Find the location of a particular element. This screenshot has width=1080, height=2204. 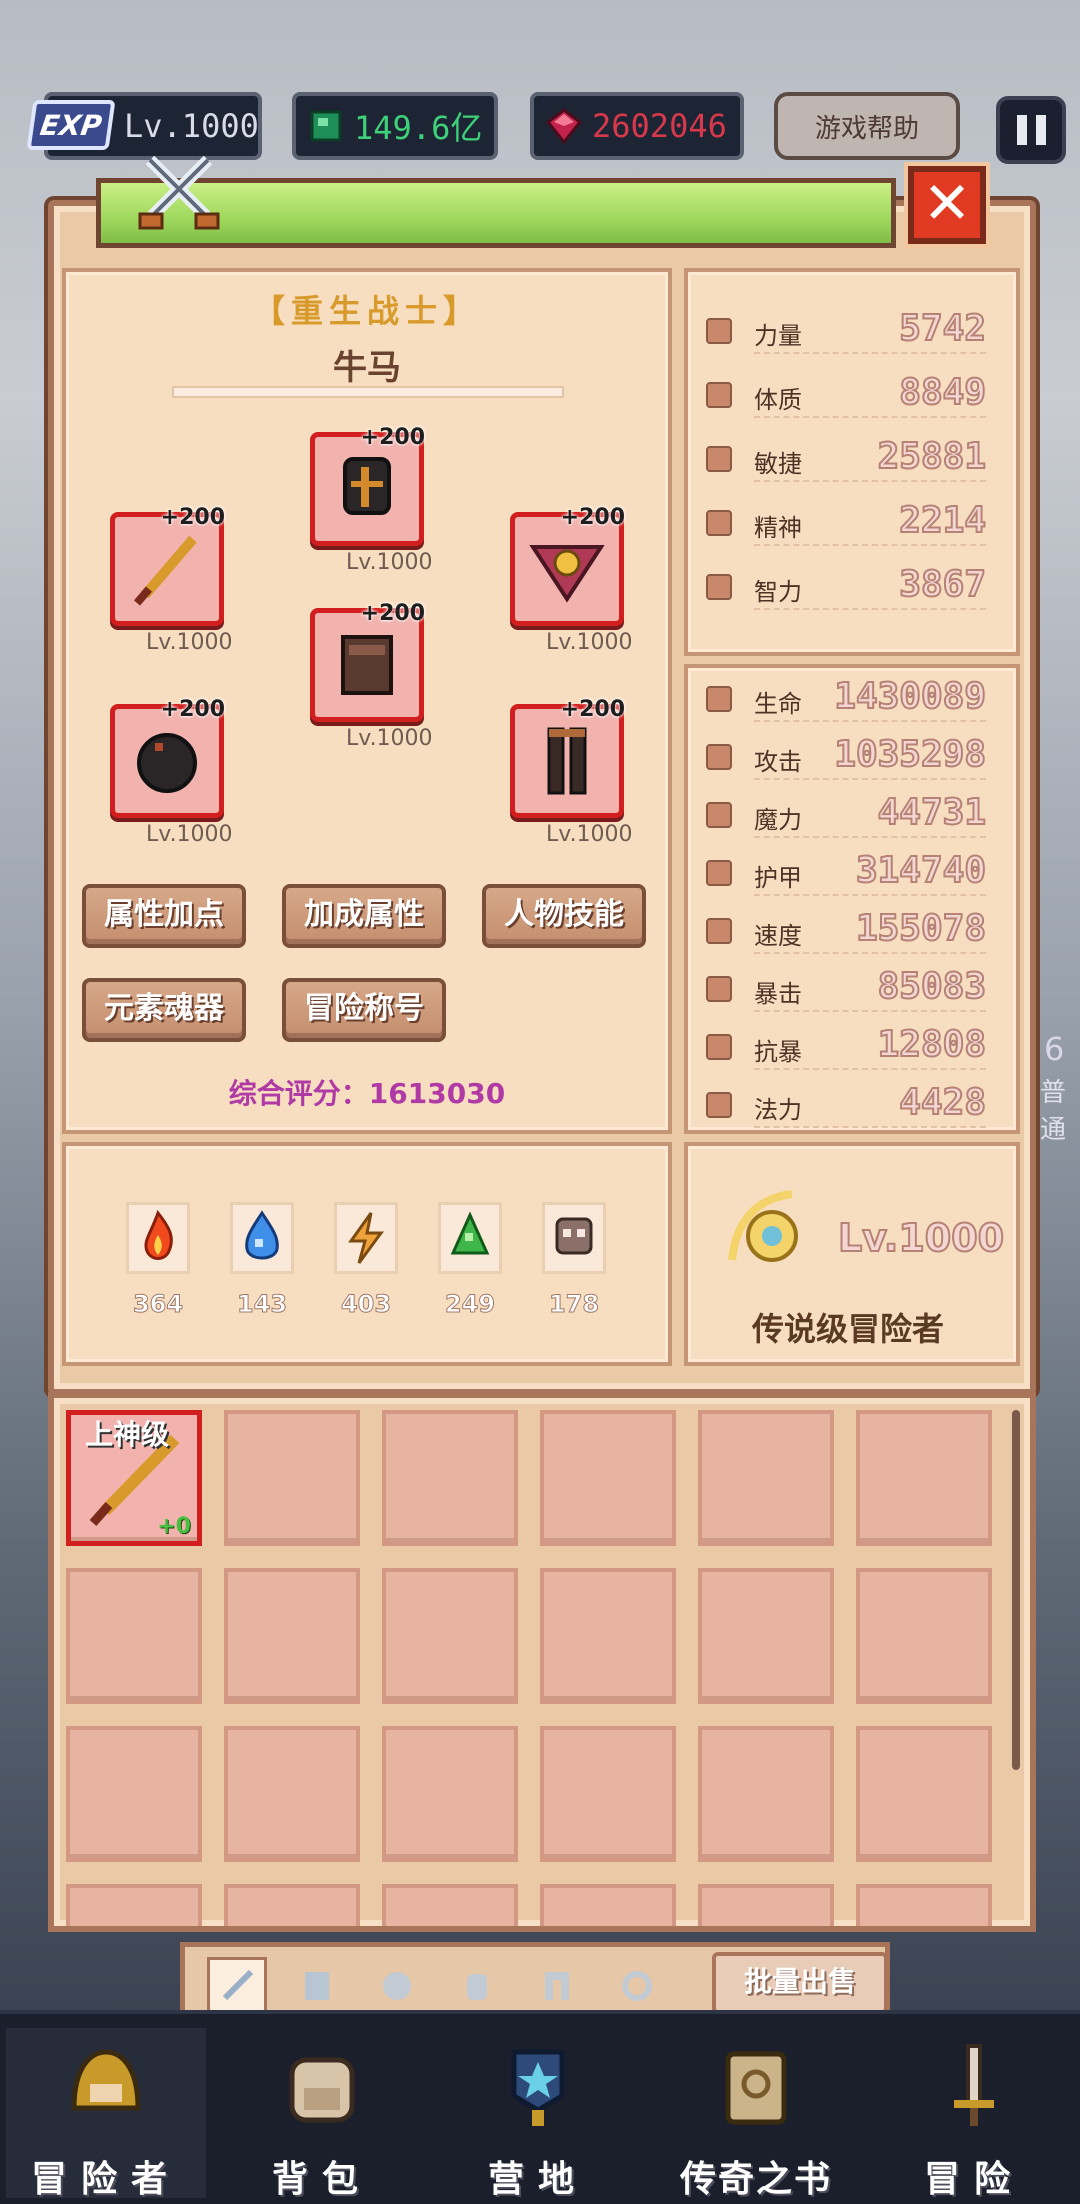

gem-amount: 149.6亿 is located at coordinates (418, 128).